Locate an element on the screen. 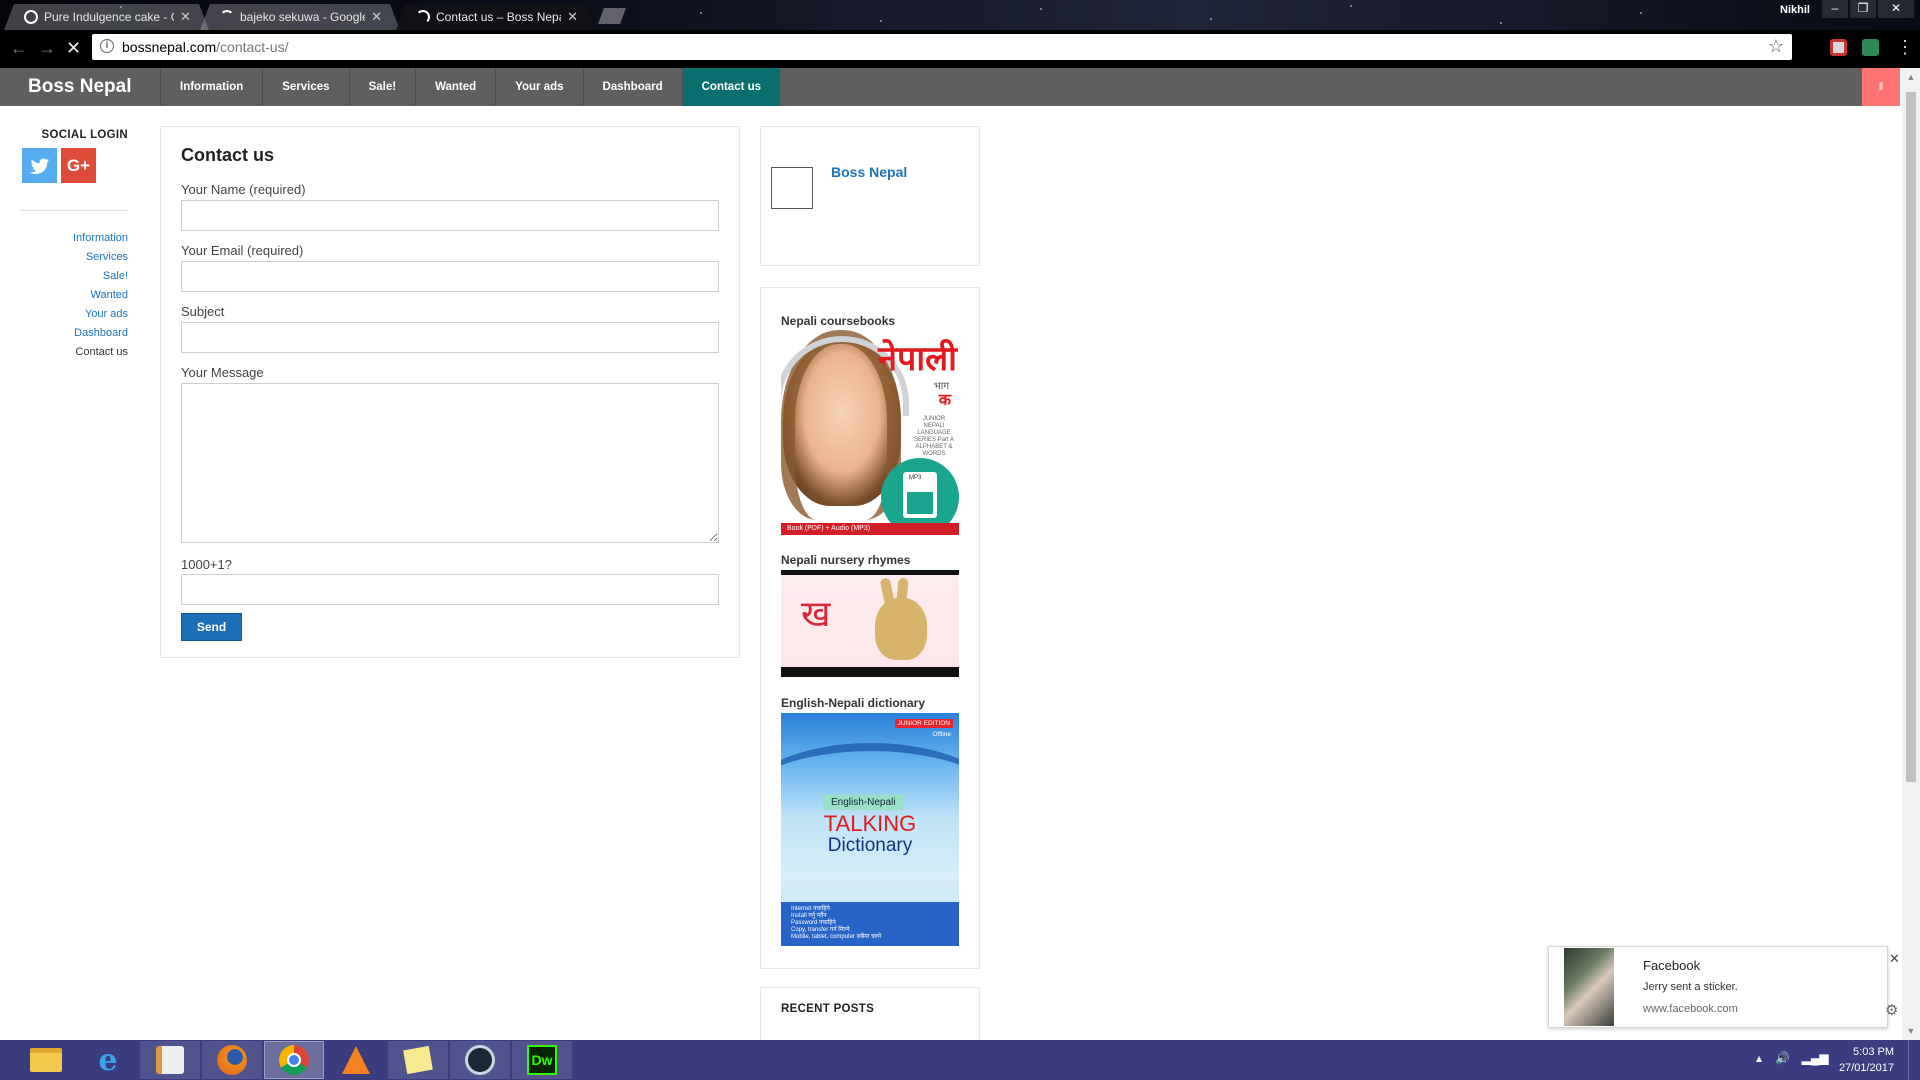 The image size is (1920, 1080). tray-expand-icon: ▴ is located at coordinates (1759, 1058).